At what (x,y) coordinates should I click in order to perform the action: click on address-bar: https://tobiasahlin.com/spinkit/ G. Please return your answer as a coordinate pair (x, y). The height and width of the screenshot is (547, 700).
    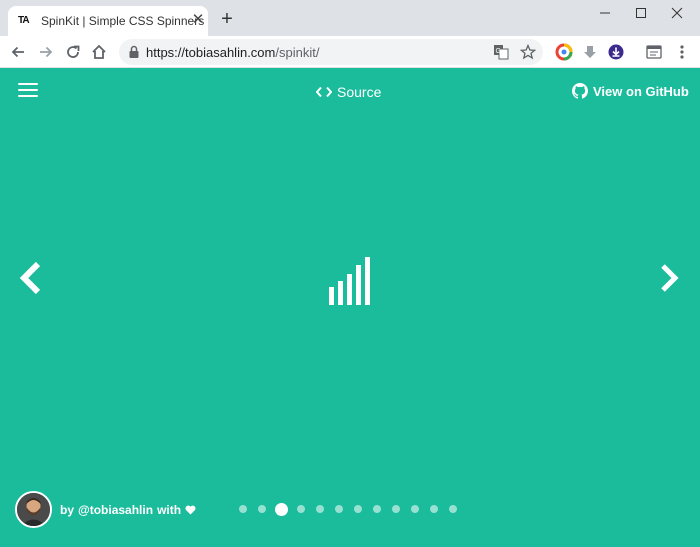
    Looking at the image, I should click on (331, 52).